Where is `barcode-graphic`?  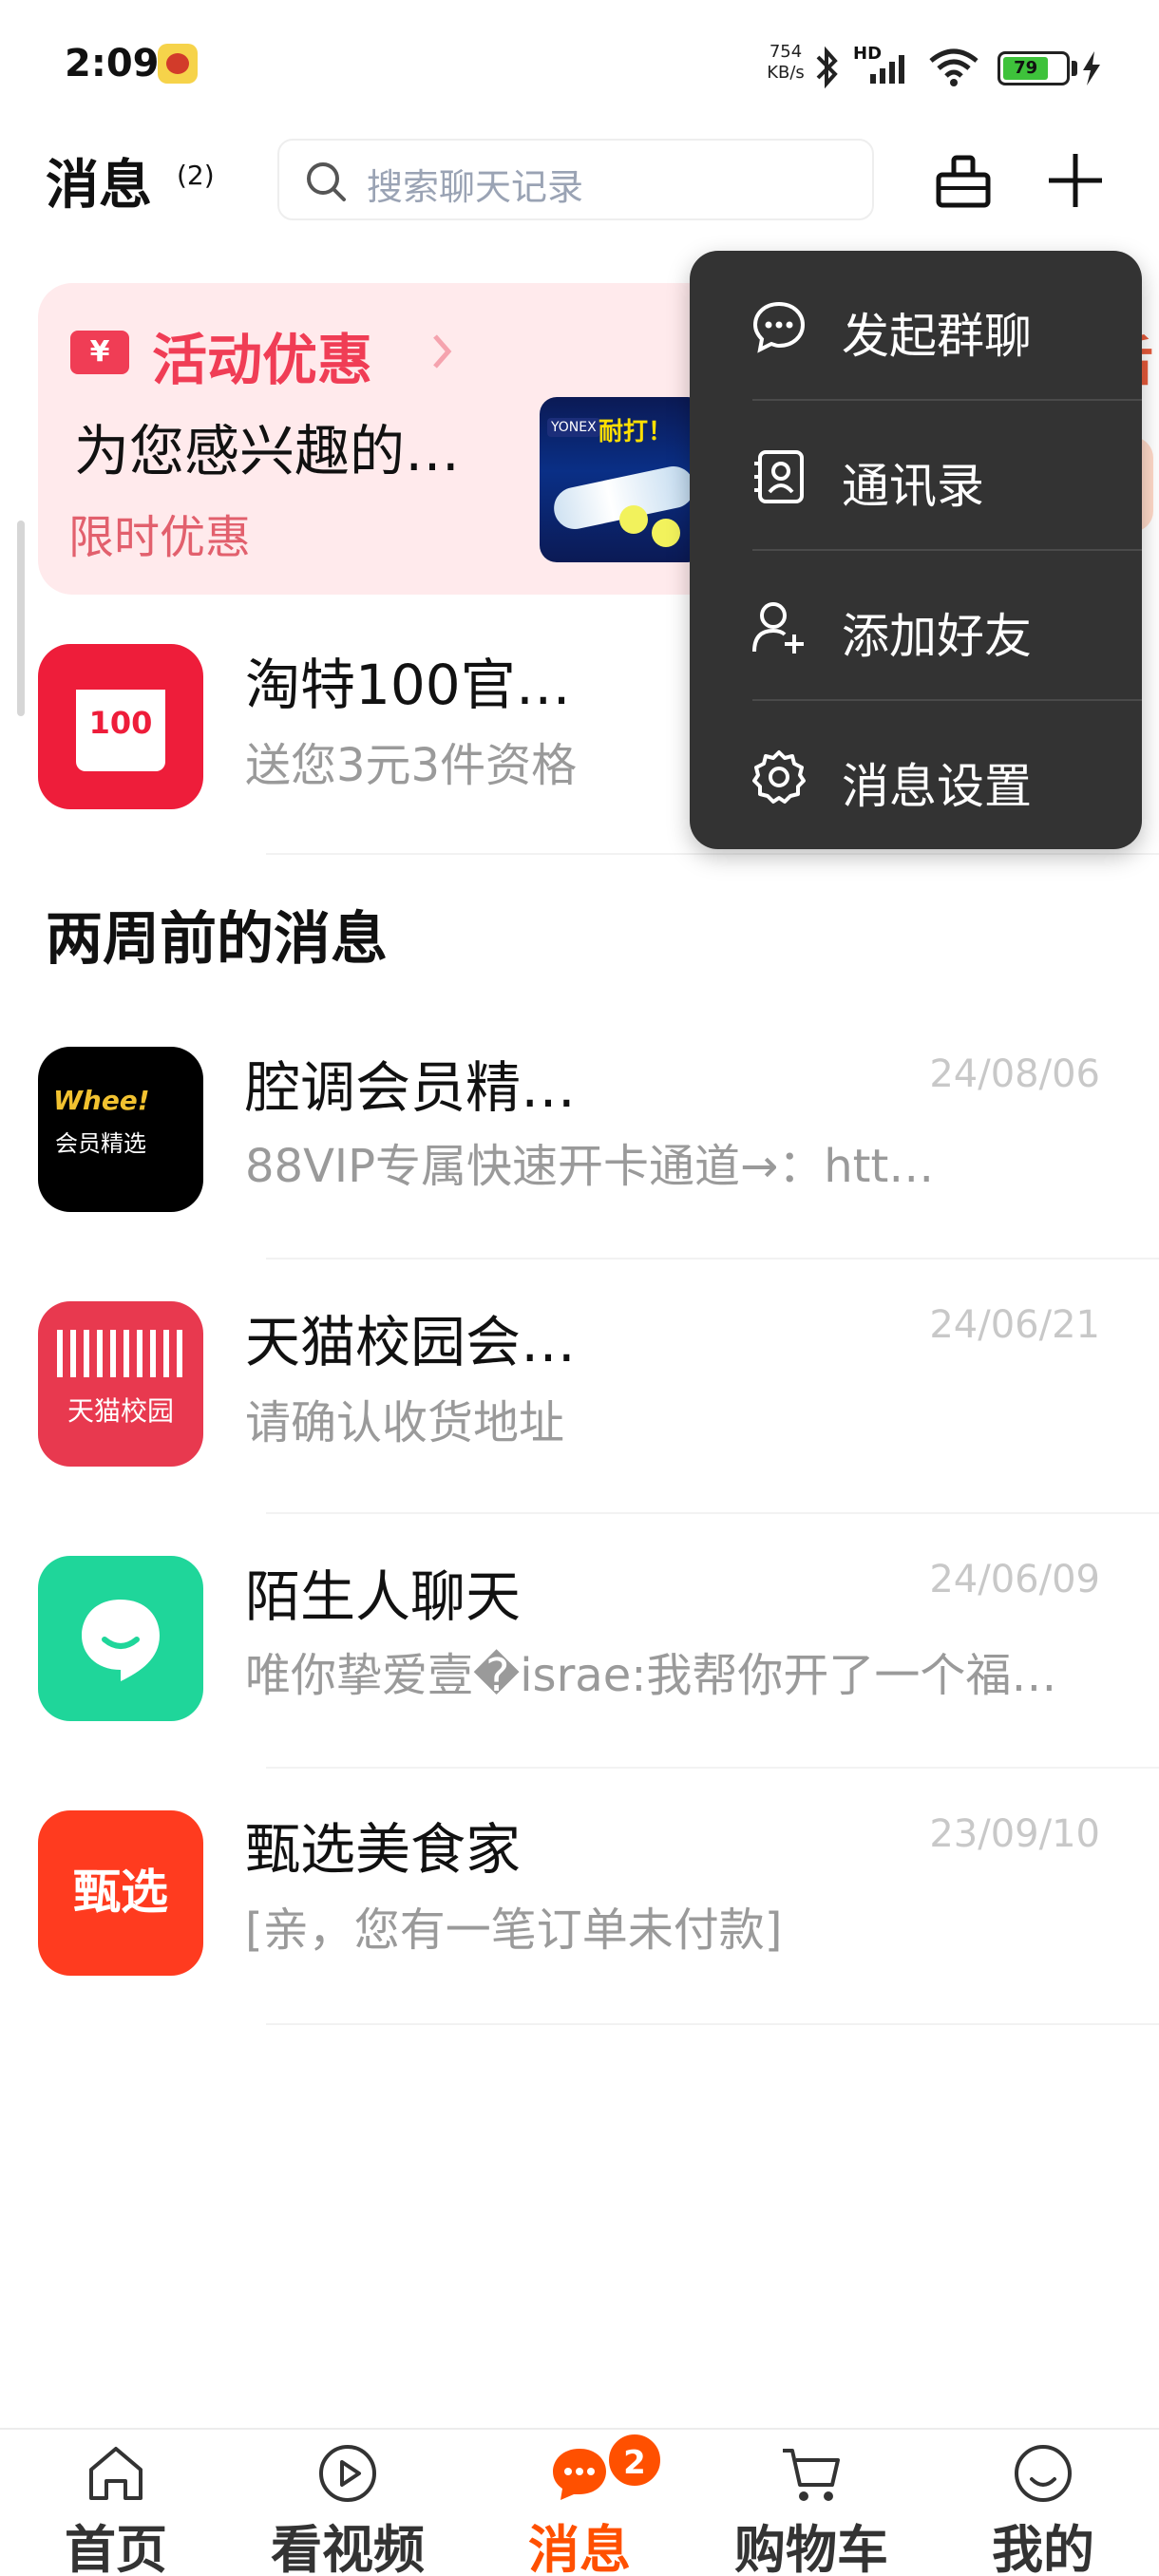
barcode-graphic is located at coordinates (120, 1353).